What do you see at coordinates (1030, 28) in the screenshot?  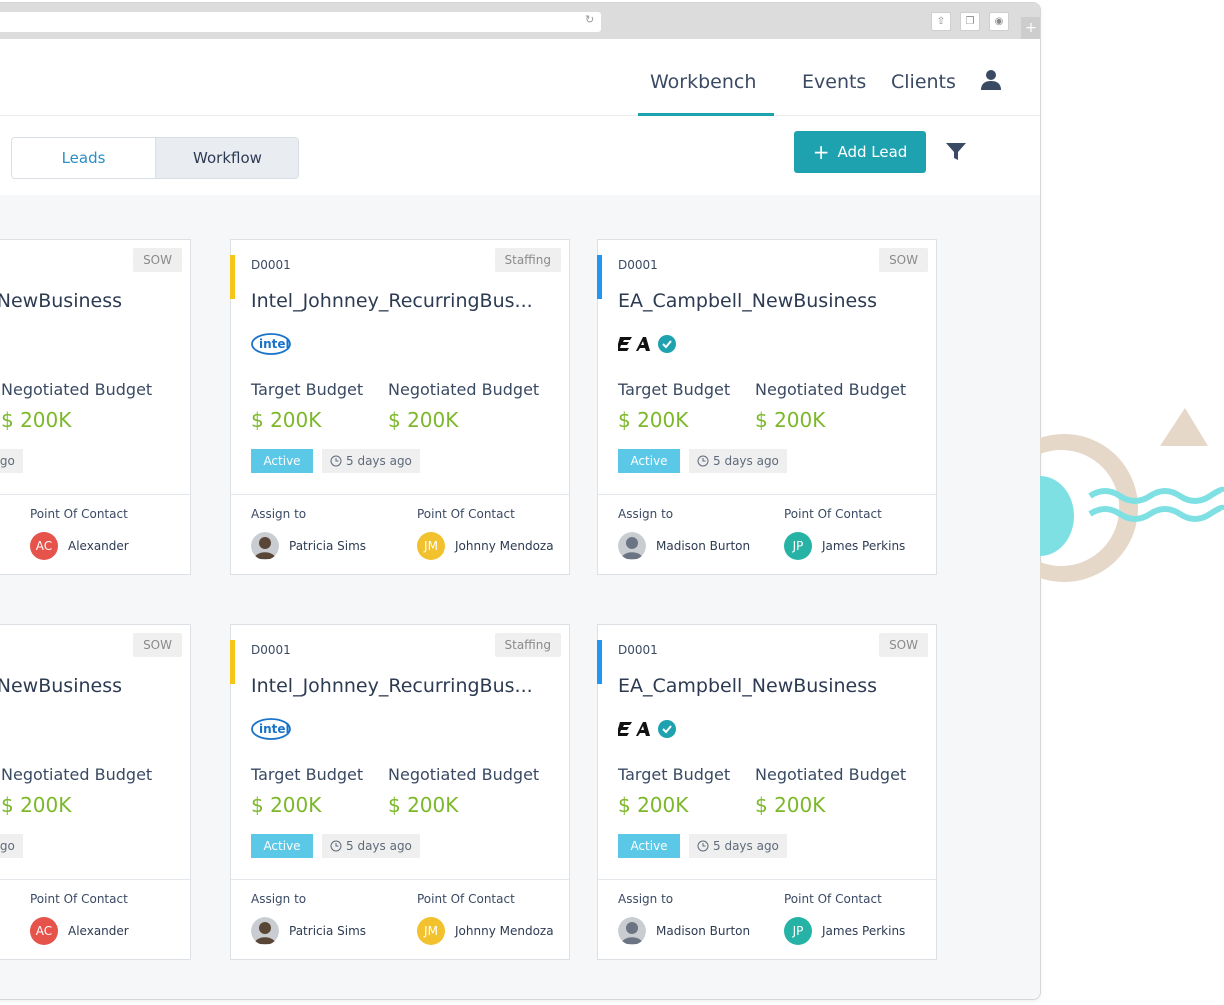 I see `new-tab-icon: +` at bounding box center [1030, 28].